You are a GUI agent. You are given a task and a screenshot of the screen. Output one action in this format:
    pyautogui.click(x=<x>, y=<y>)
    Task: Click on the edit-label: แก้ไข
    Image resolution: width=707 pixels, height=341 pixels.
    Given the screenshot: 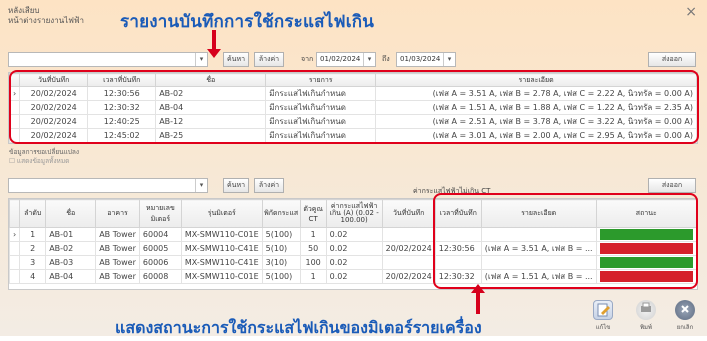 What is the action you would take?
    pyautogui.click(x=603, y=327)
    